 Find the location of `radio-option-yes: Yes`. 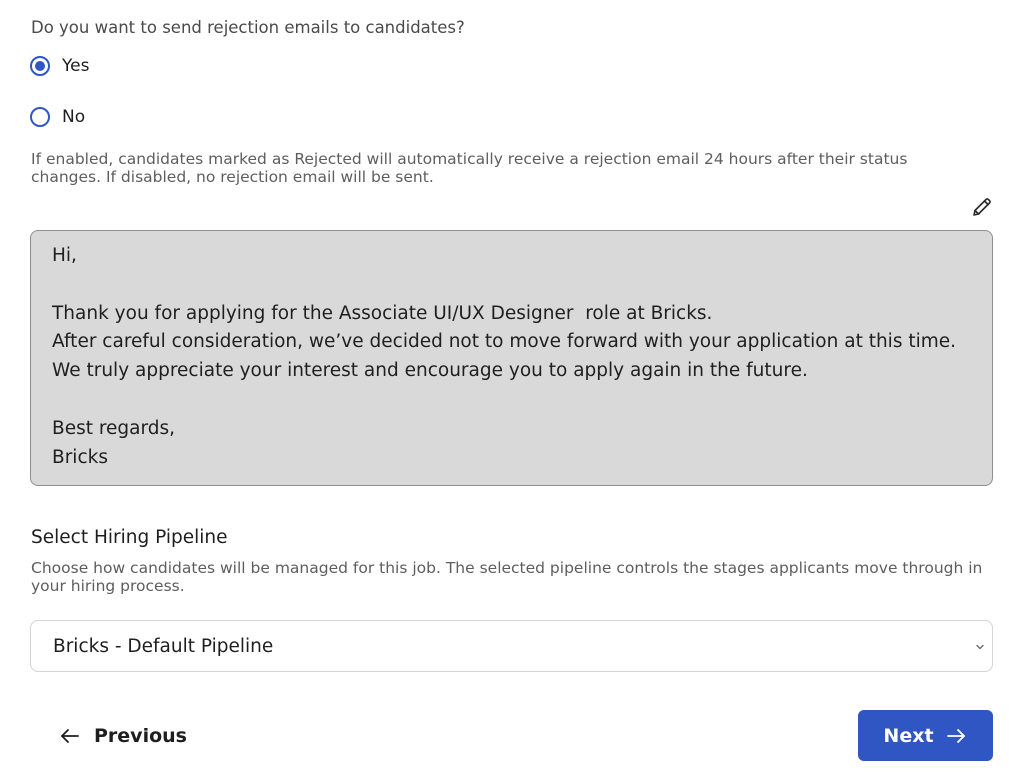

radio-option-yes: Yes is located at coordinates (59, 66).